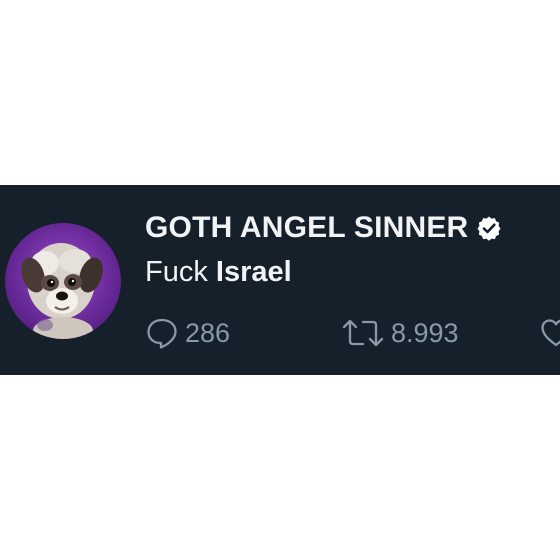  What do you see at coordinates (162, 333) in the screenshot?
I see `speech-bubble-icon` at bounding box center [162, 333].